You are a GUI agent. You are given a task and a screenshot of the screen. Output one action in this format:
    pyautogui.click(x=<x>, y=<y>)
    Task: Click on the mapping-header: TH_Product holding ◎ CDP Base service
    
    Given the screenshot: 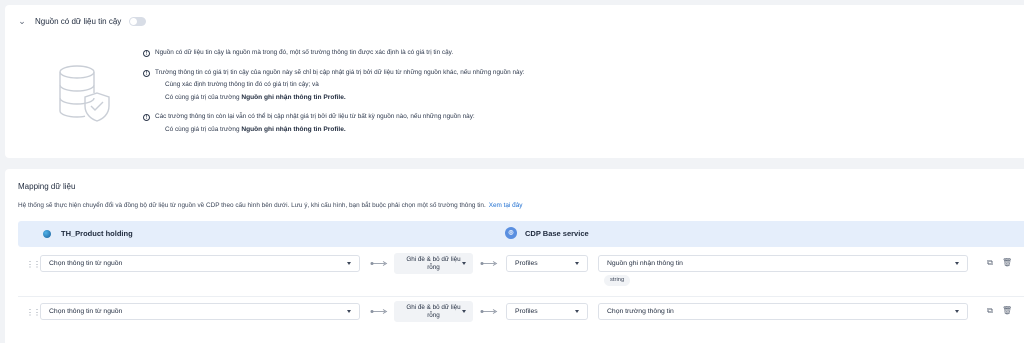 What is the action you would take?
    pyautogui.click(x=521, y=234)
    